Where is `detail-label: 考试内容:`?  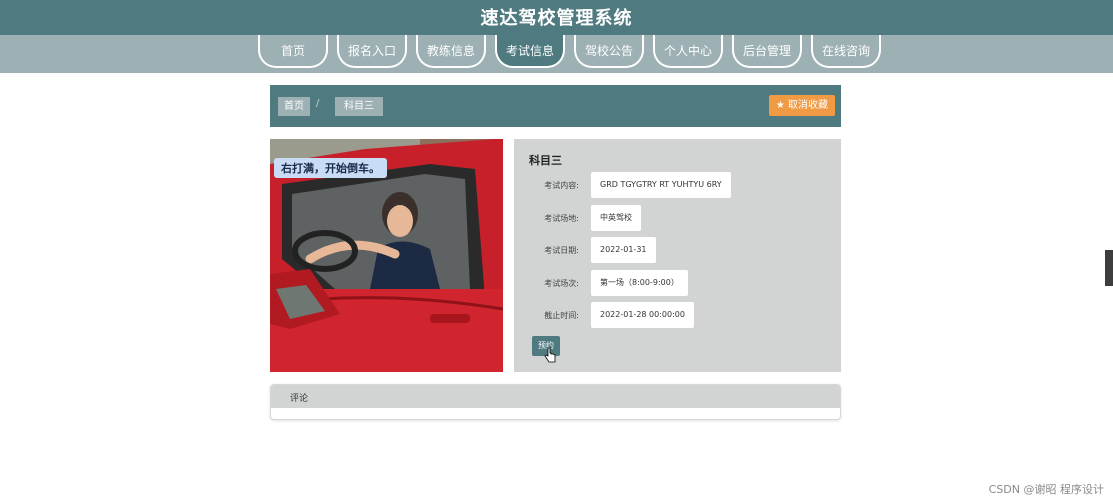 detail-label: 考试内容: is located at coordinates (561, 185).